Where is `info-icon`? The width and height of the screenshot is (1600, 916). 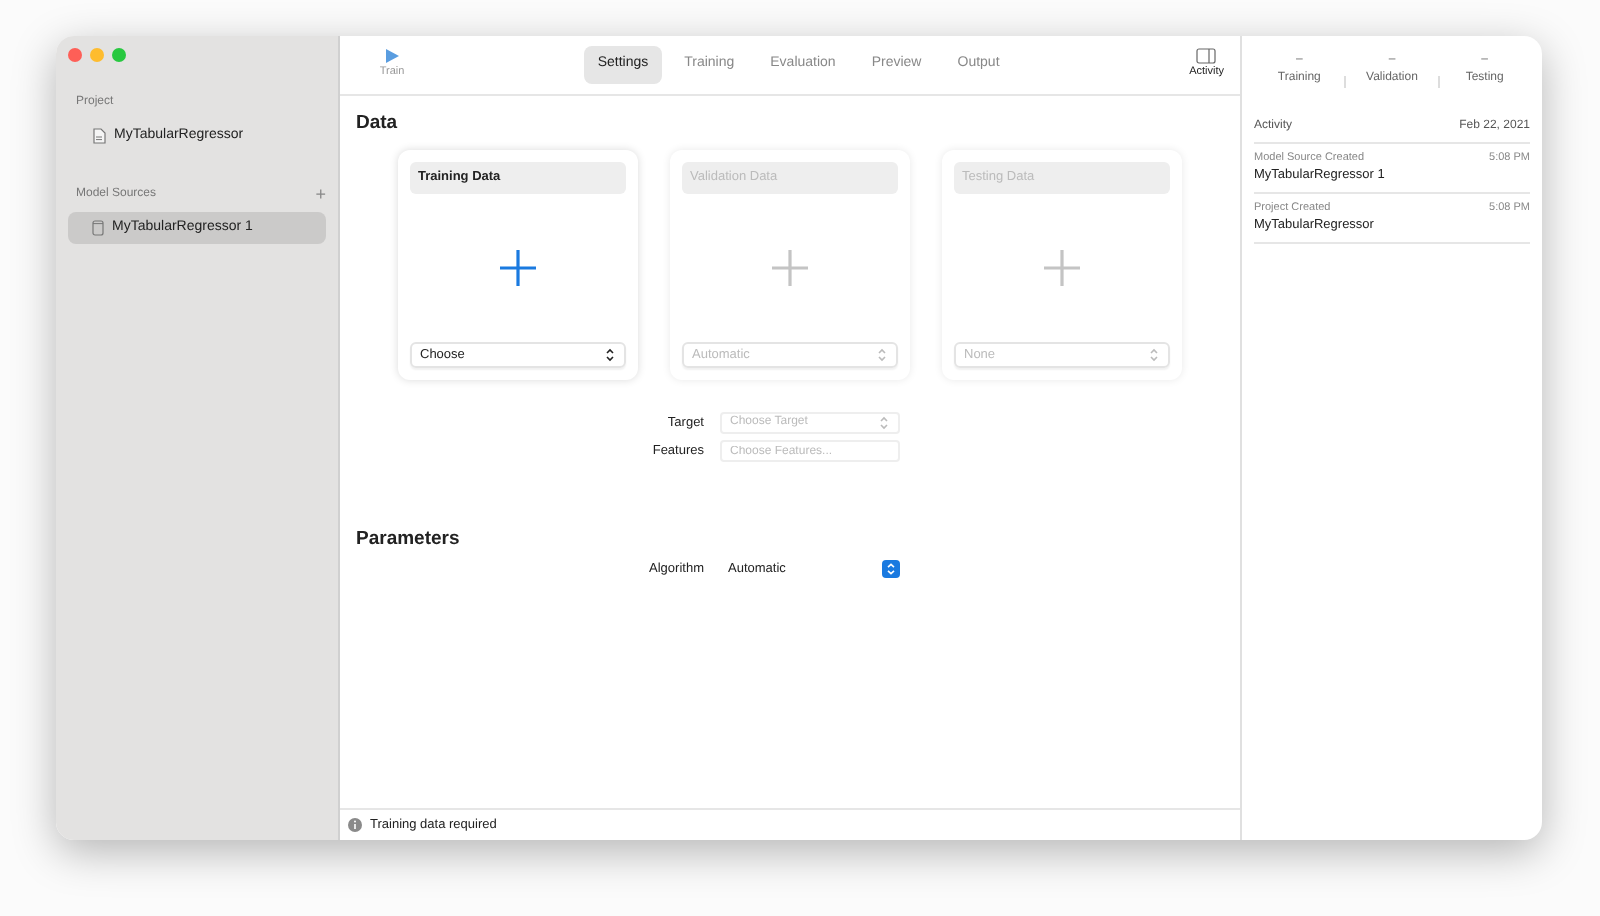 info-icon is located at coordinates (355, 825).